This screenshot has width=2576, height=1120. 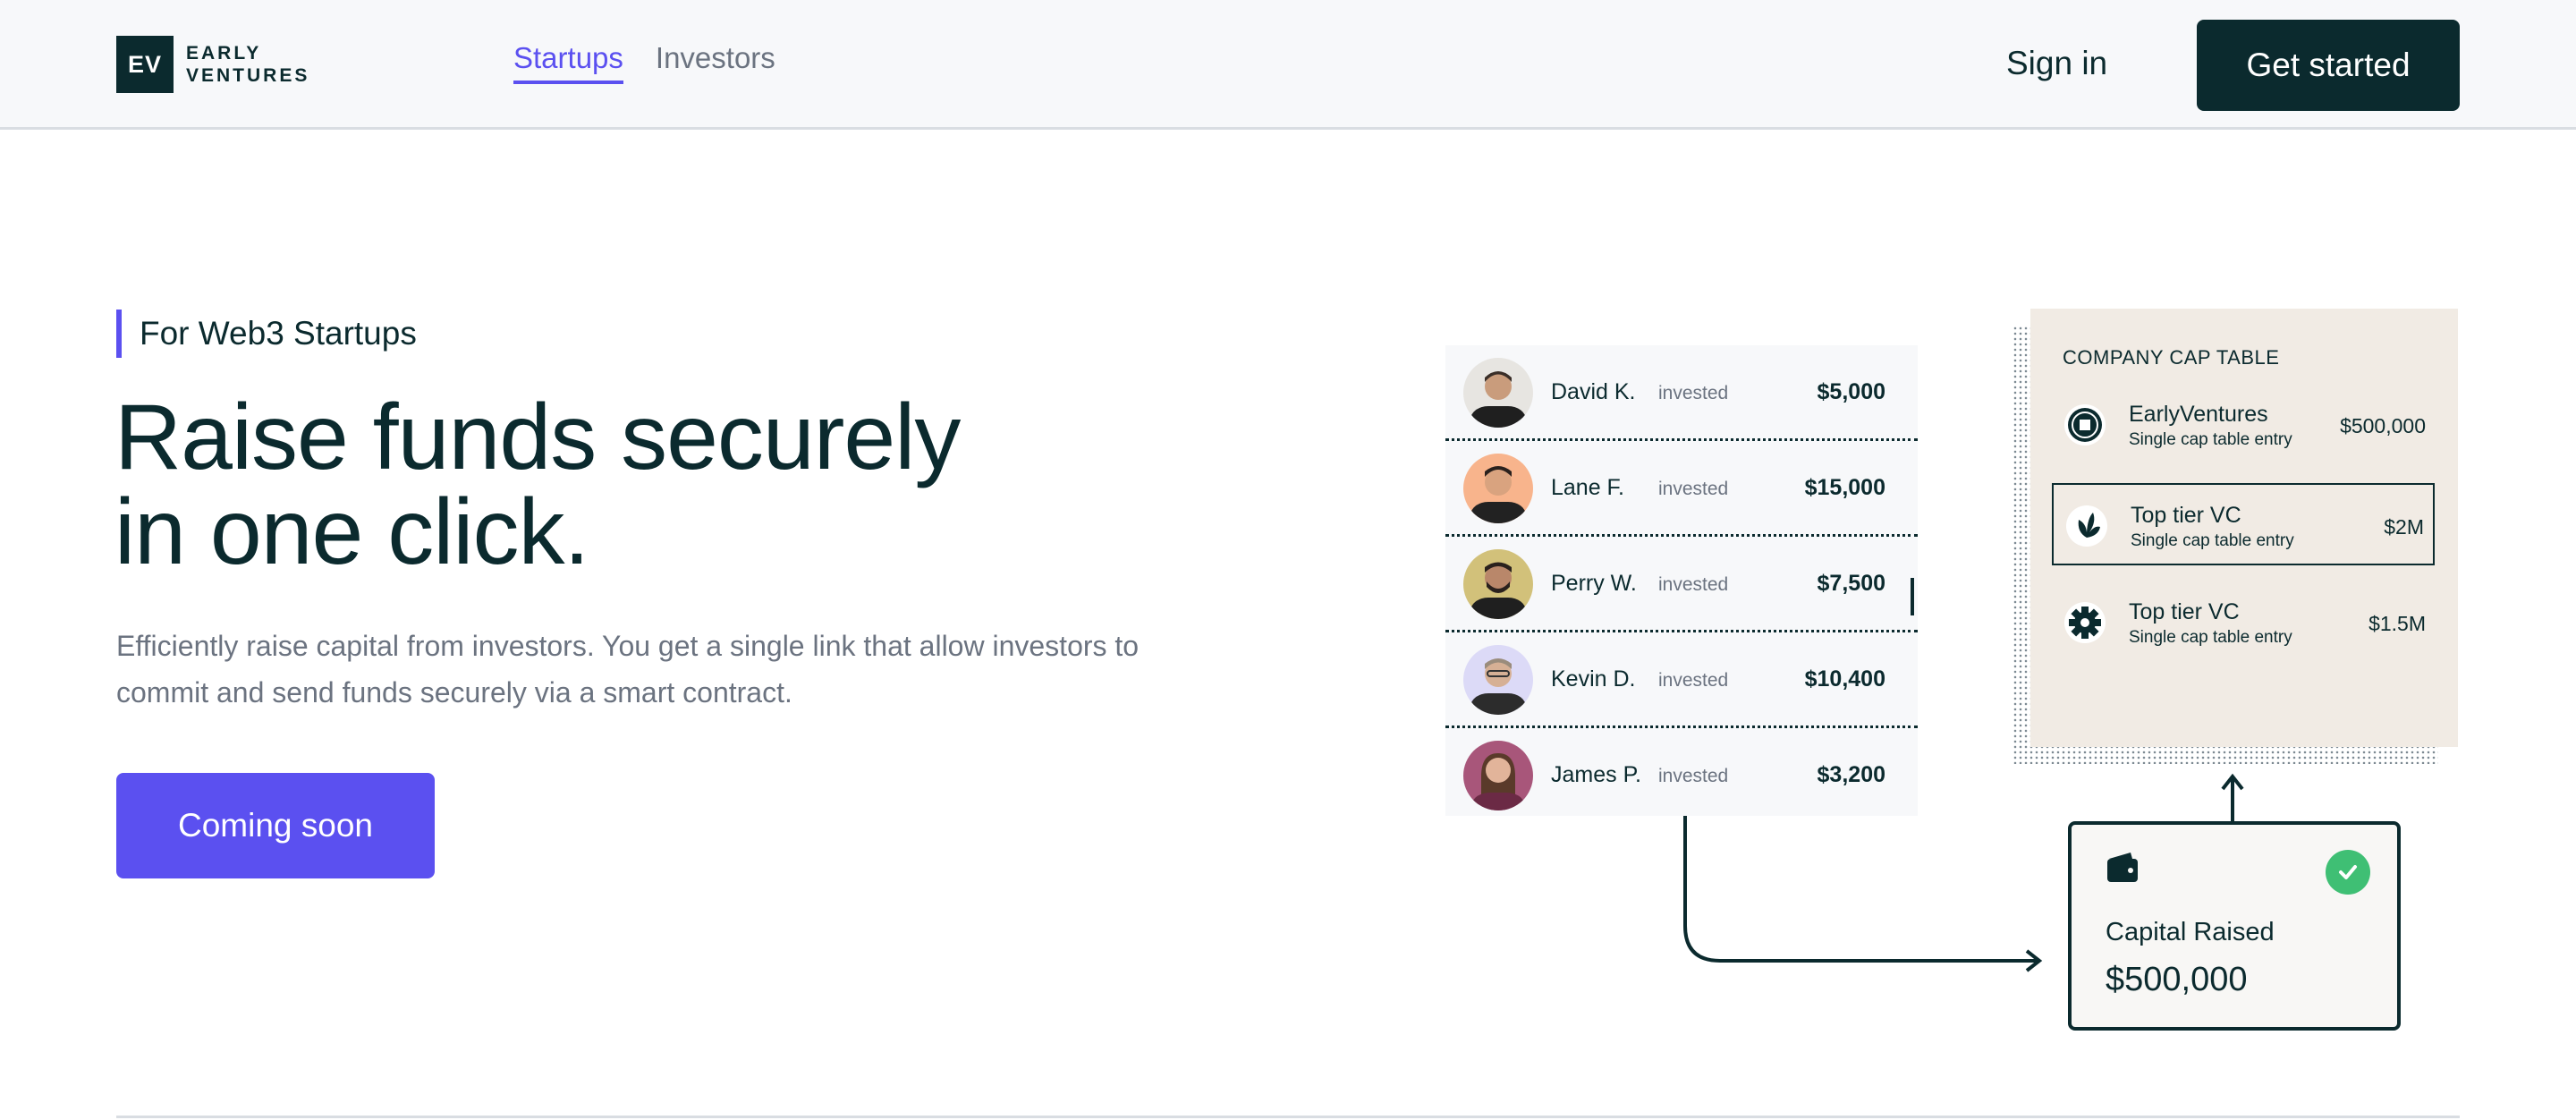 I want to click on investor-amount: $15,000, so click(x=1844, y=487).